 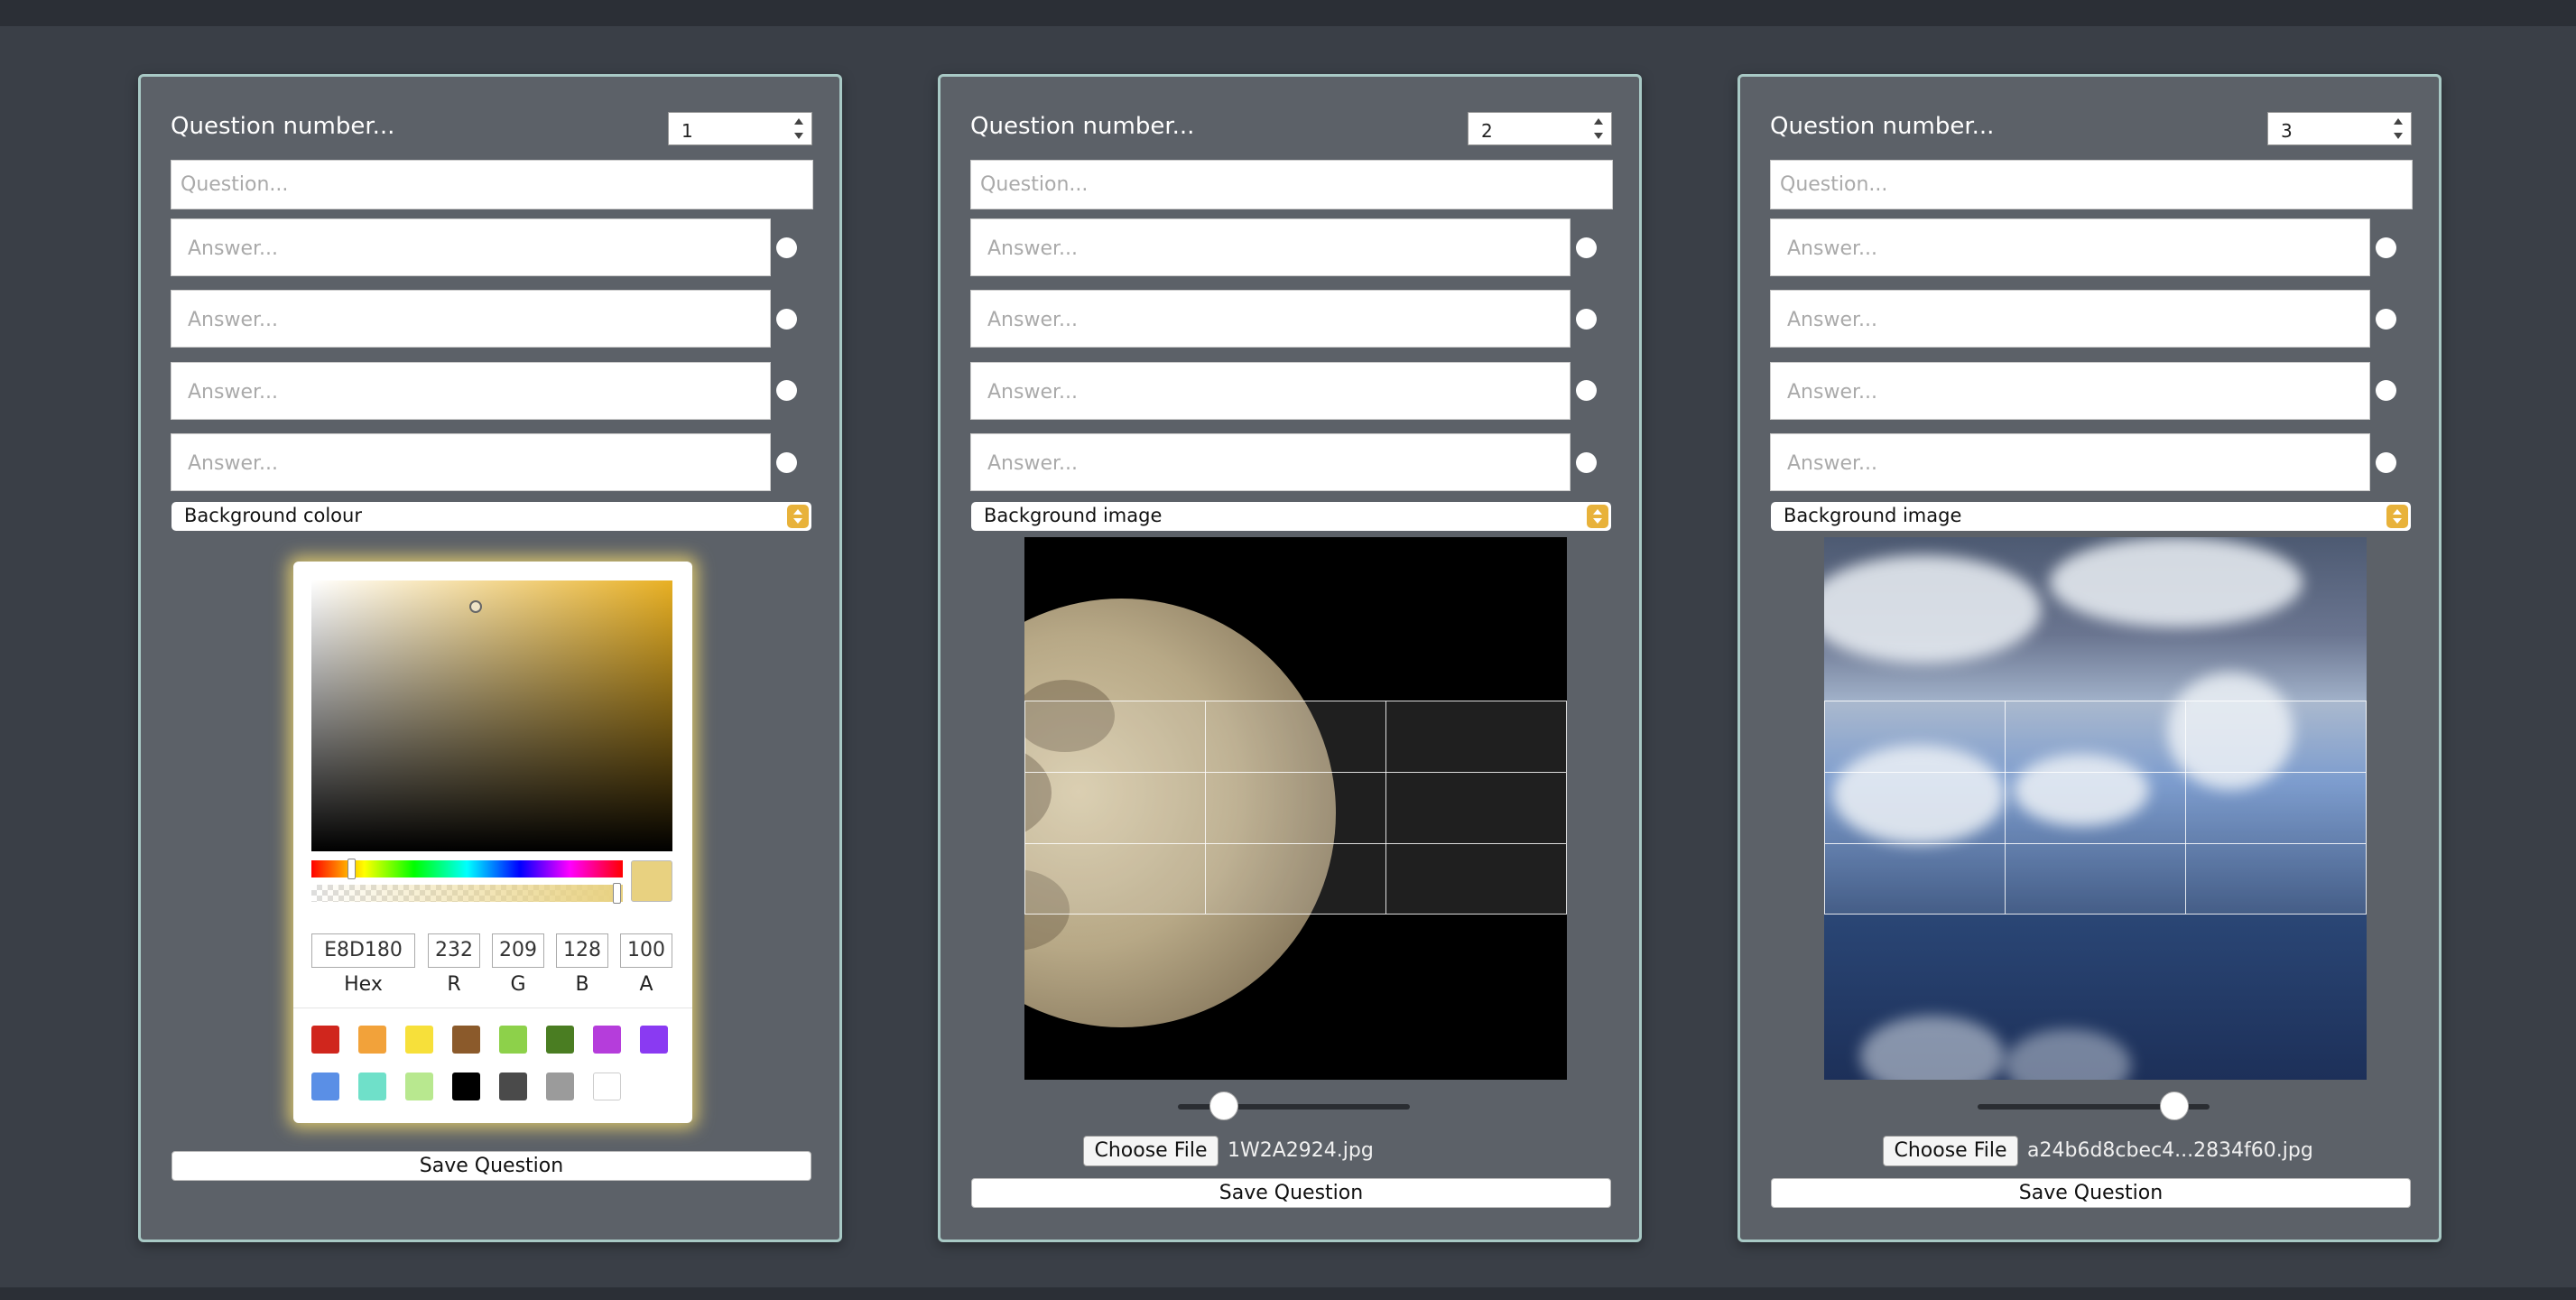 What do you see at coordinates (273, 515) in the screenshot?
I see `background-mode-value: Background colour` at bounding box center [273, 515].